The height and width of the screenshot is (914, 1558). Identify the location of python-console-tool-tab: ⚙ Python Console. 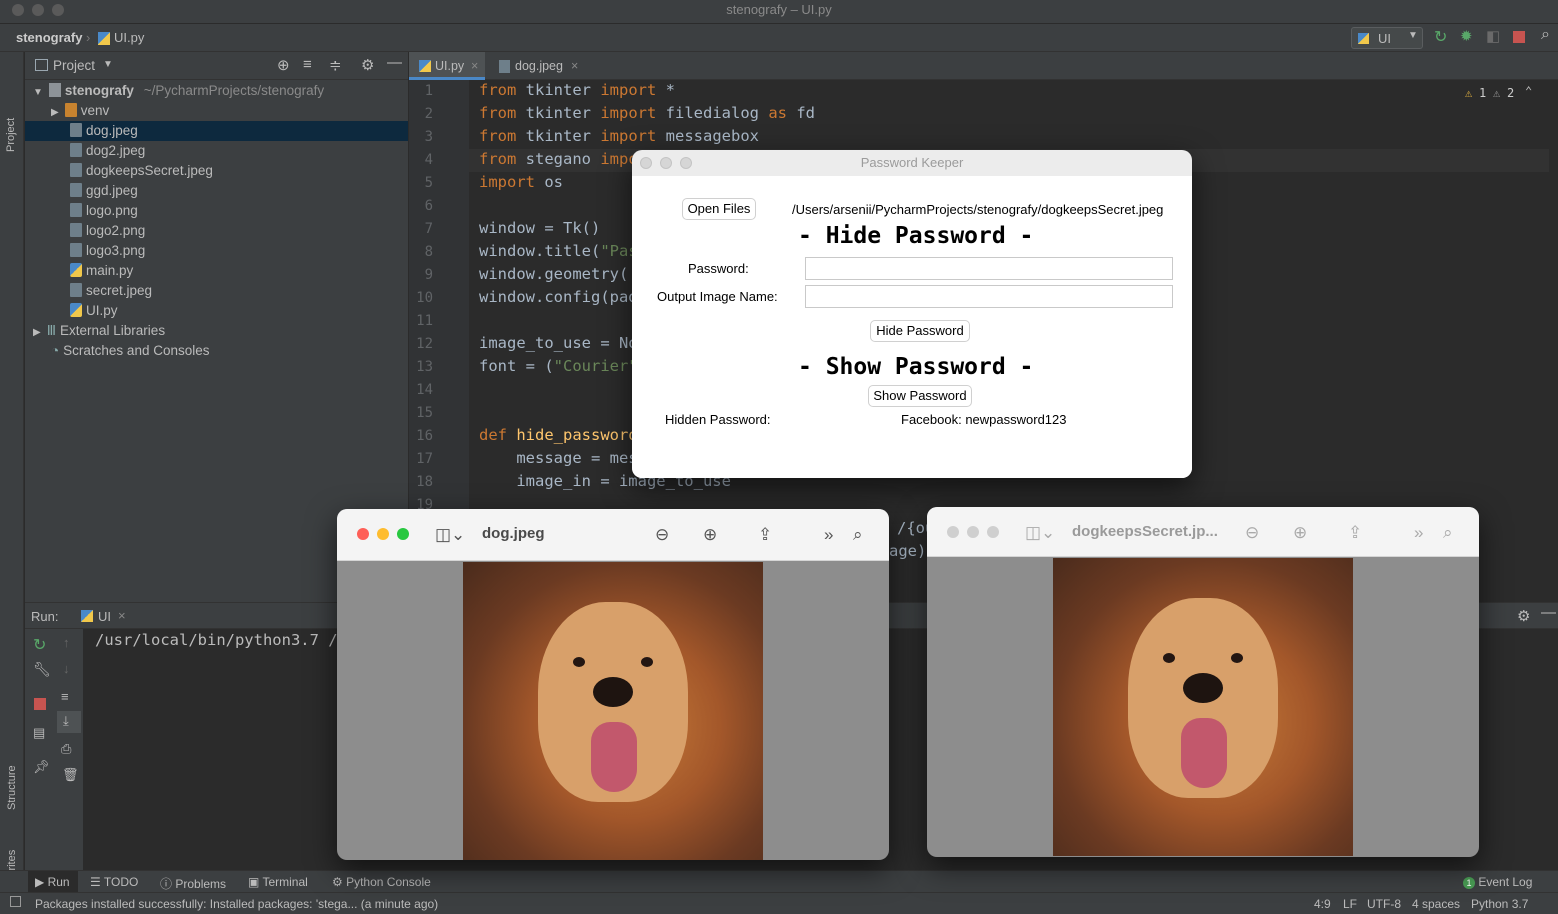
(381, 882).